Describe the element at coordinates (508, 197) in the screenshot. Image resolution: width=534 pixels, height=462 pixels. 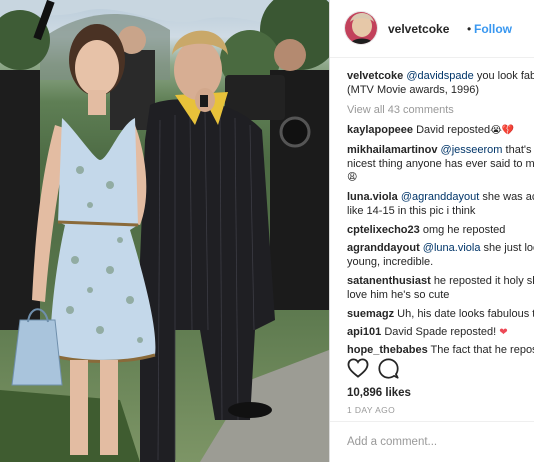
I see `comment-text: she was actu` at that location.